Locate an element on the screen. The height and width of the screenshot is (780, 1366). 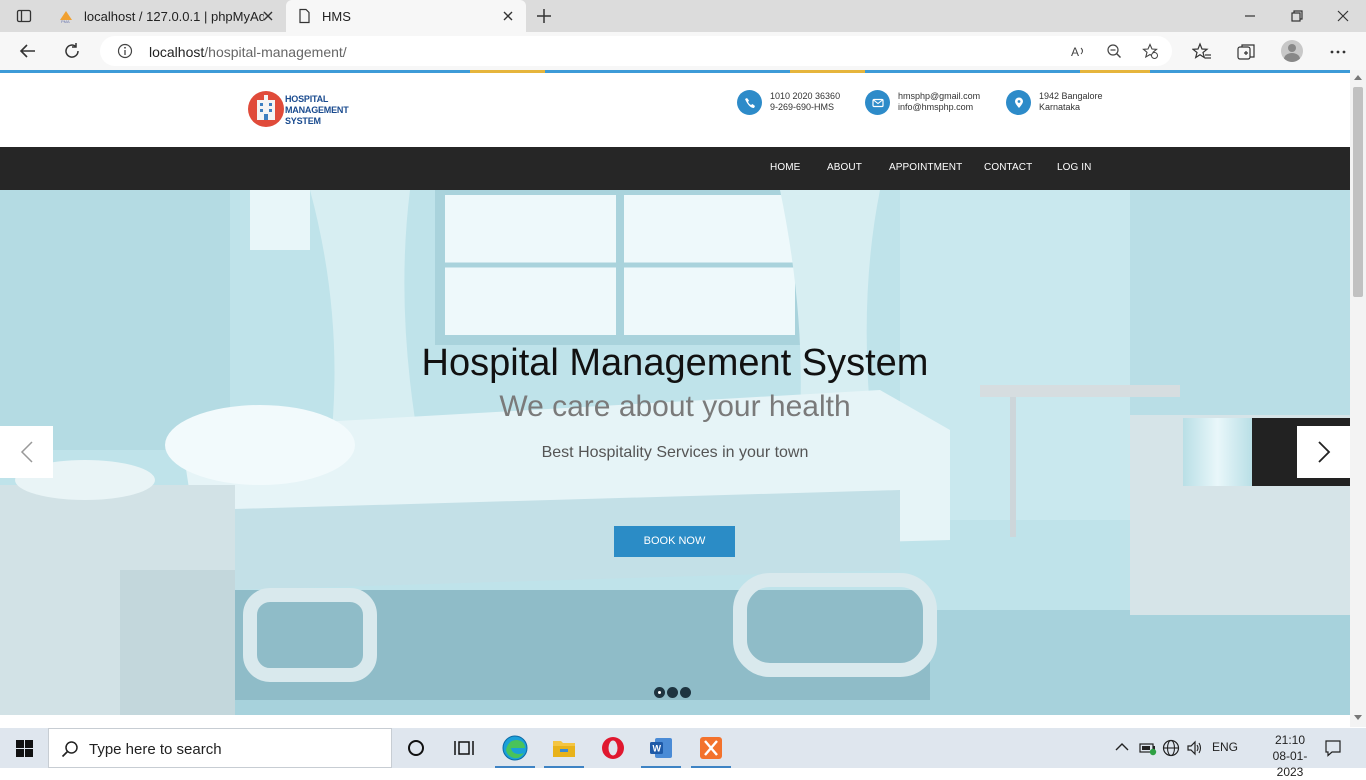
taskbar-word: W is located at coordinates (661, 748).